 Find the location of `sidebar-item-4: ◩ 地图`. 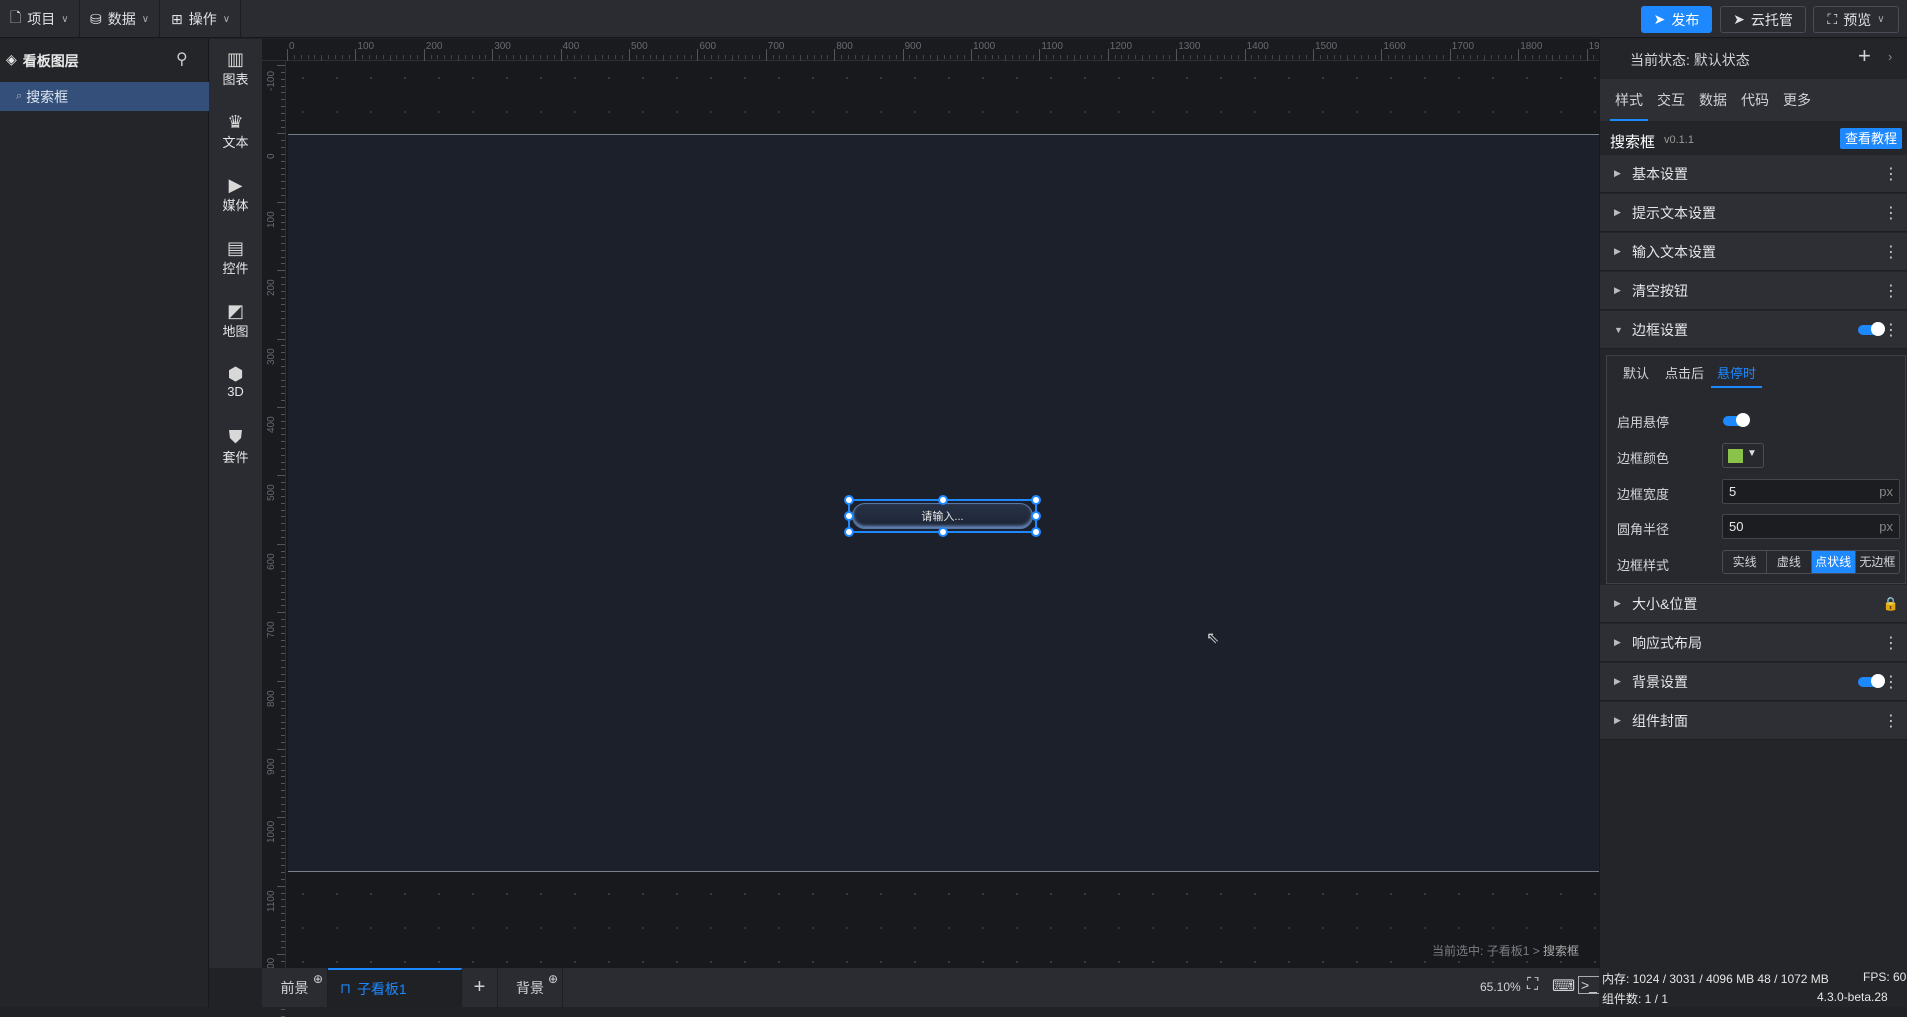

sidebar-item-4: ◩ 地图 is located at coordinates (235, 320).